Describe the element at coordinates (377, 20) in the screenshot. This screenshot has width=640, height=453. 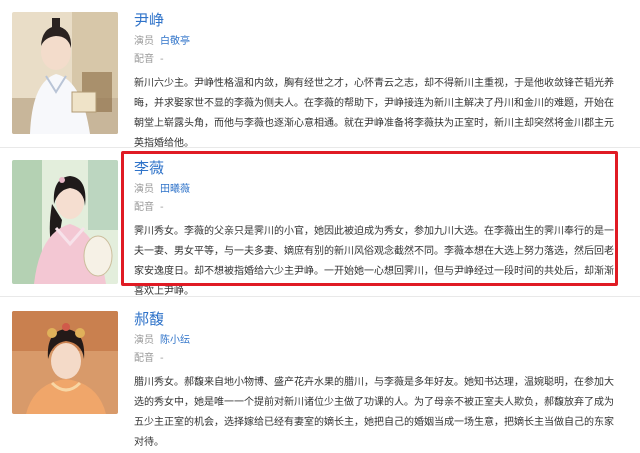
I see `character-name: 尹峥` at that location.